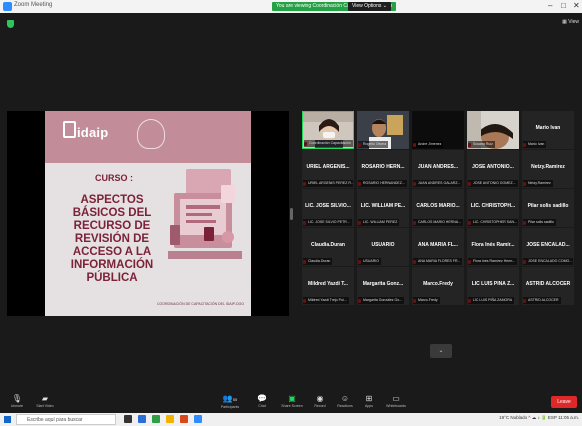 Image resolution: width=582 pixels, height=426 pixels. I want to click on task-view-icon, so click(128, 419).